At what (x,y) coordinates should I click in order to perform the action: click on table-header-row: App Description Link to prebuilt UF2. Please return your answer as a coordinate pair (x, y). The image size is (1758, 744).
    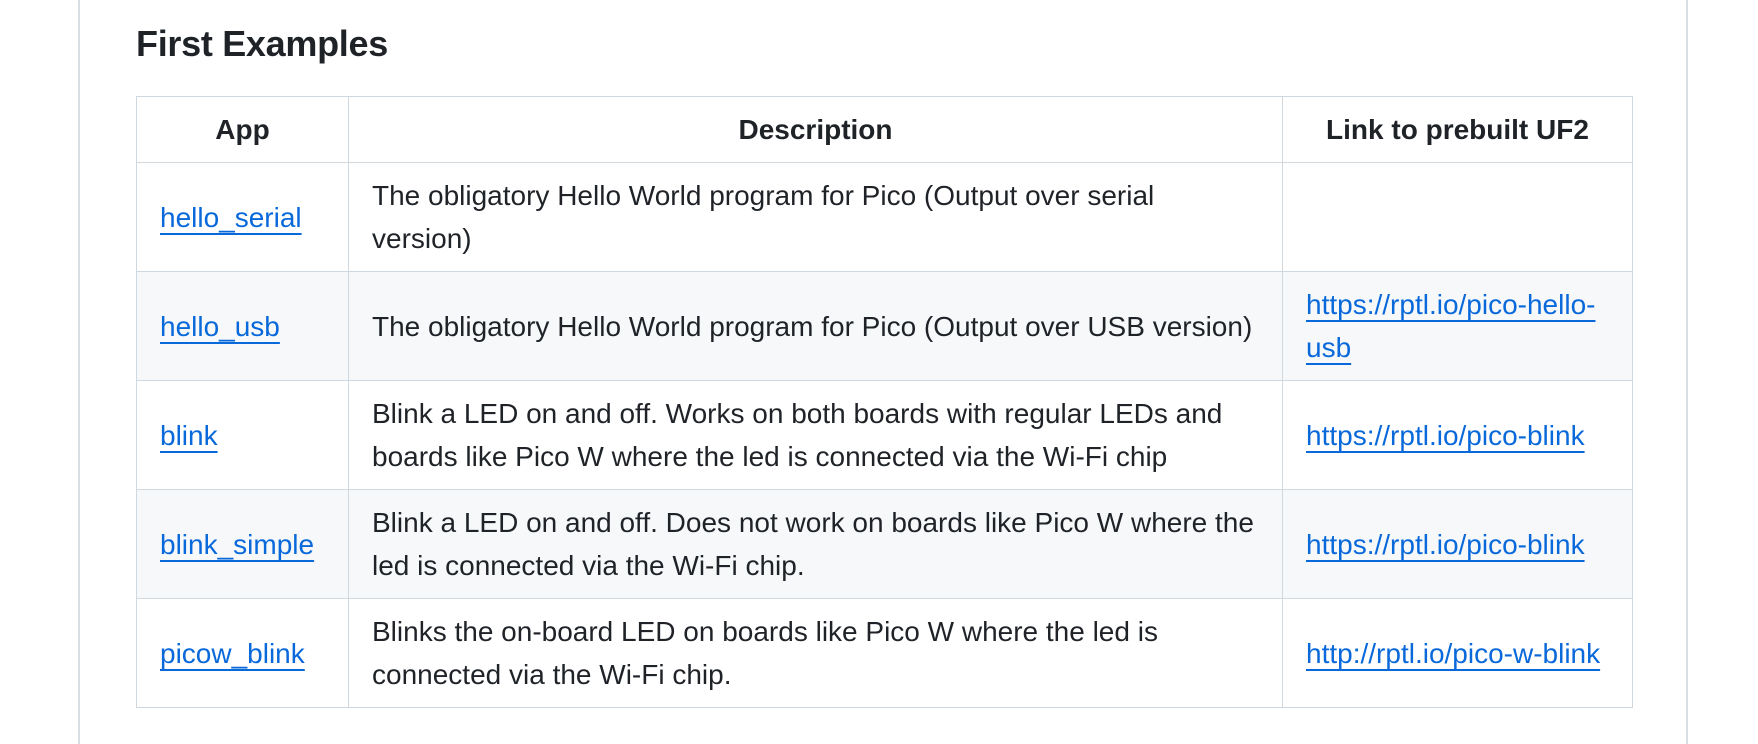
    Looking at the image, I should click on (884, 129).